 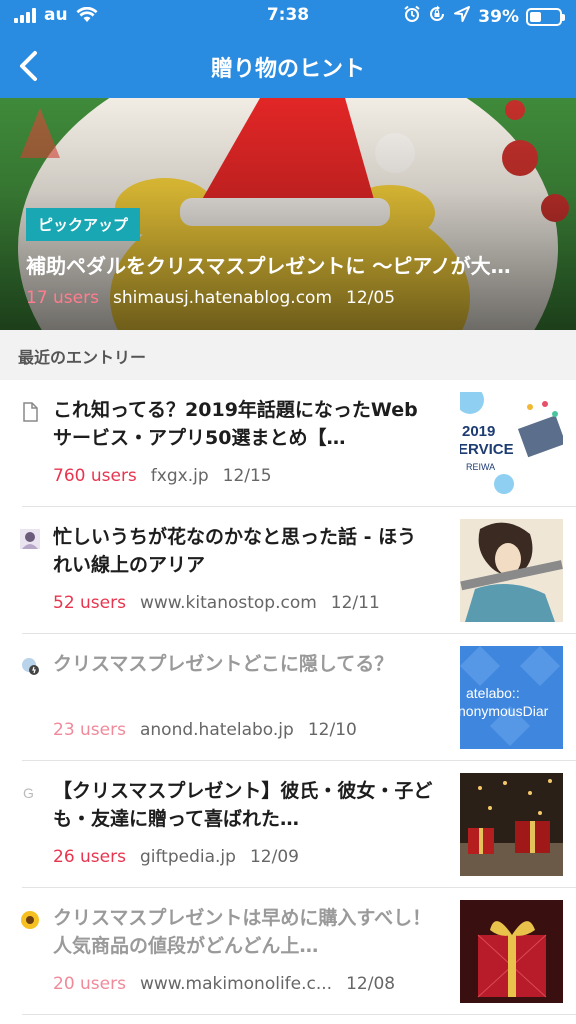 I want to click on rotation-lock-icon, so click(x=437, y=16).